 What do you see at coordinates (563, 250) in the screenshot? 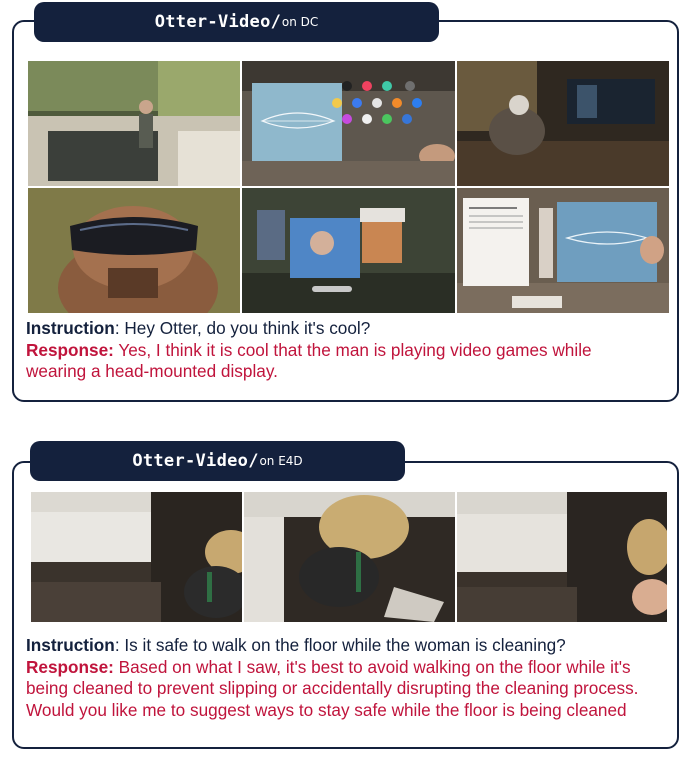
I see `video-frame-documents` at bounding box center [563, 250].